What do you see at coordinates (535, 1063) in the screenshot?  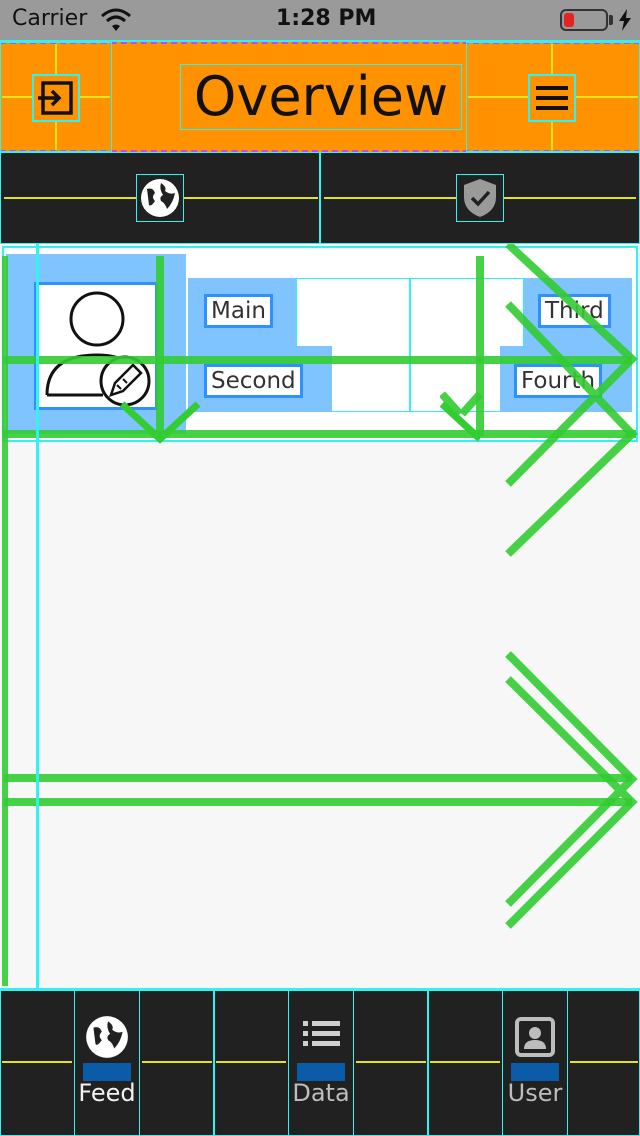 I see `tab-user: User` at bounding box center [535, 1063].